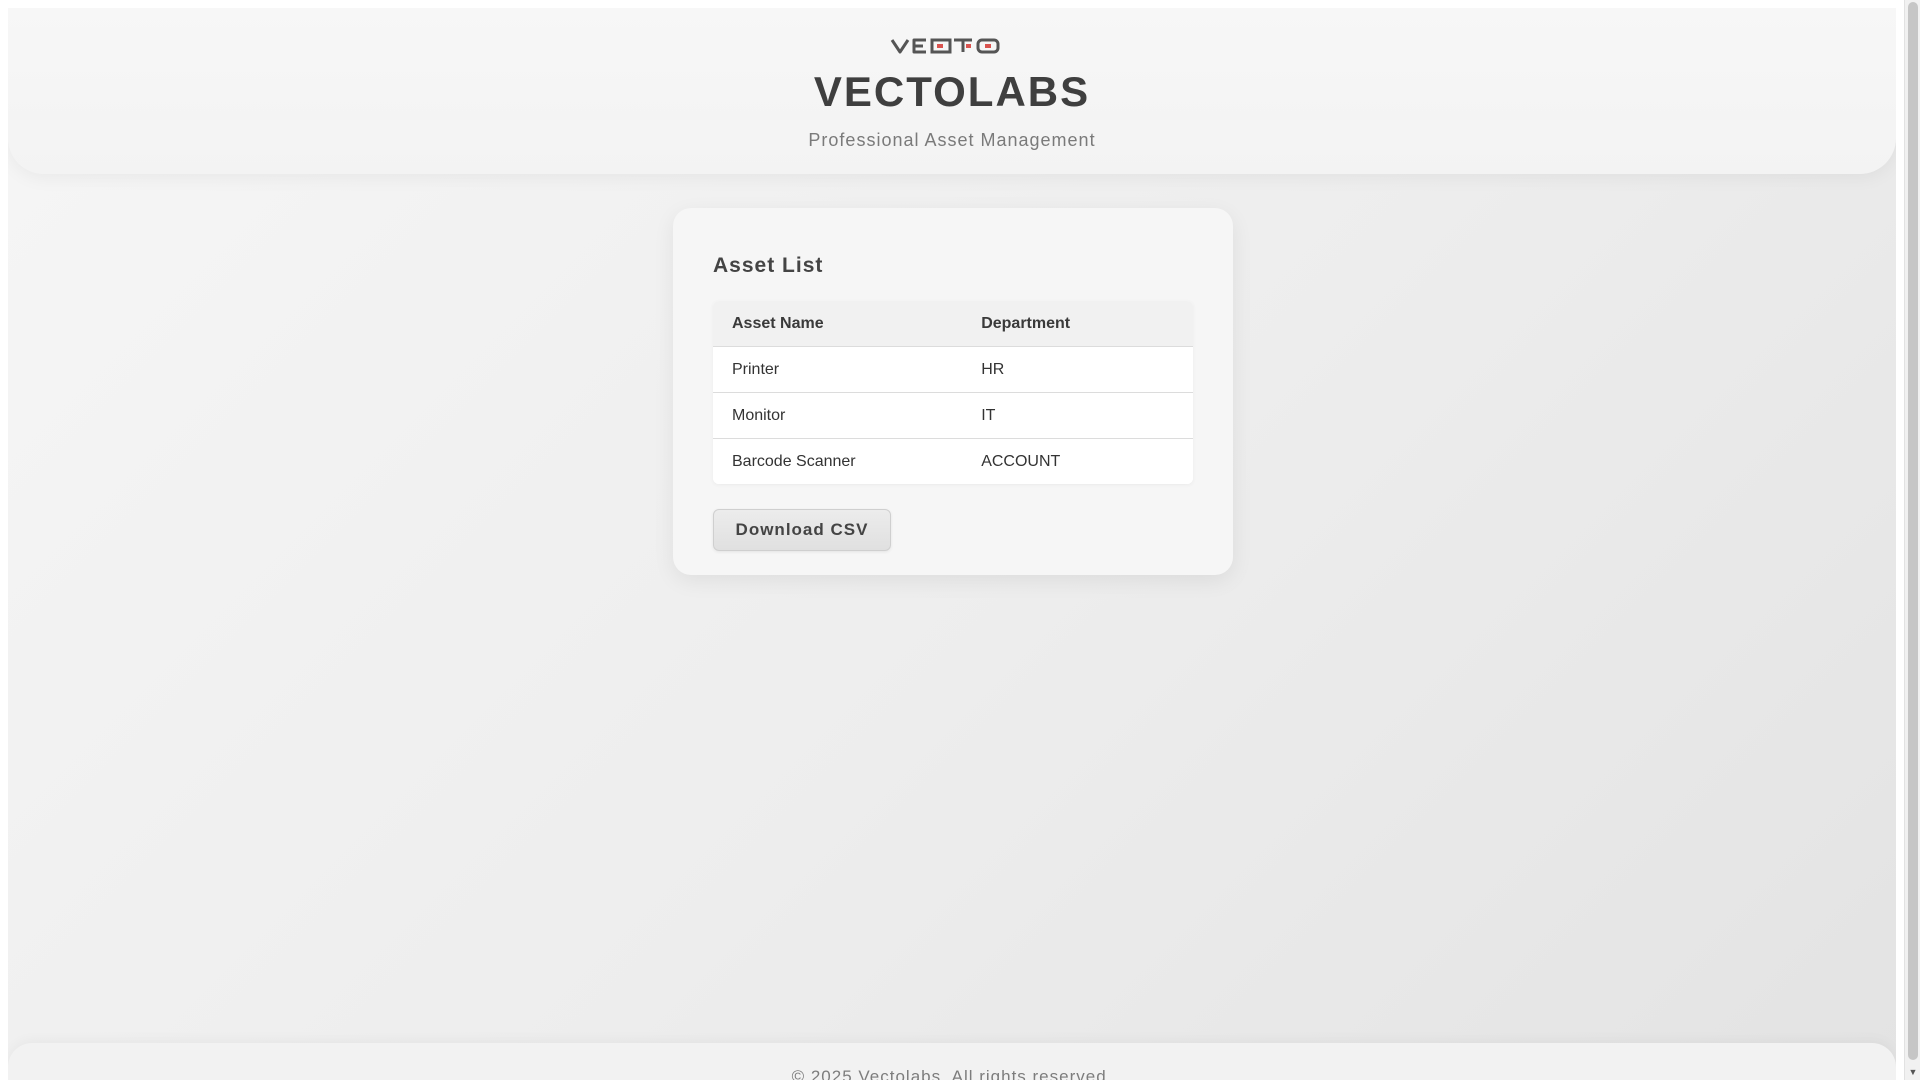 The height and width of the screenshot is (1080, 1920). I want to click on brand-logo, so click(952, 48).